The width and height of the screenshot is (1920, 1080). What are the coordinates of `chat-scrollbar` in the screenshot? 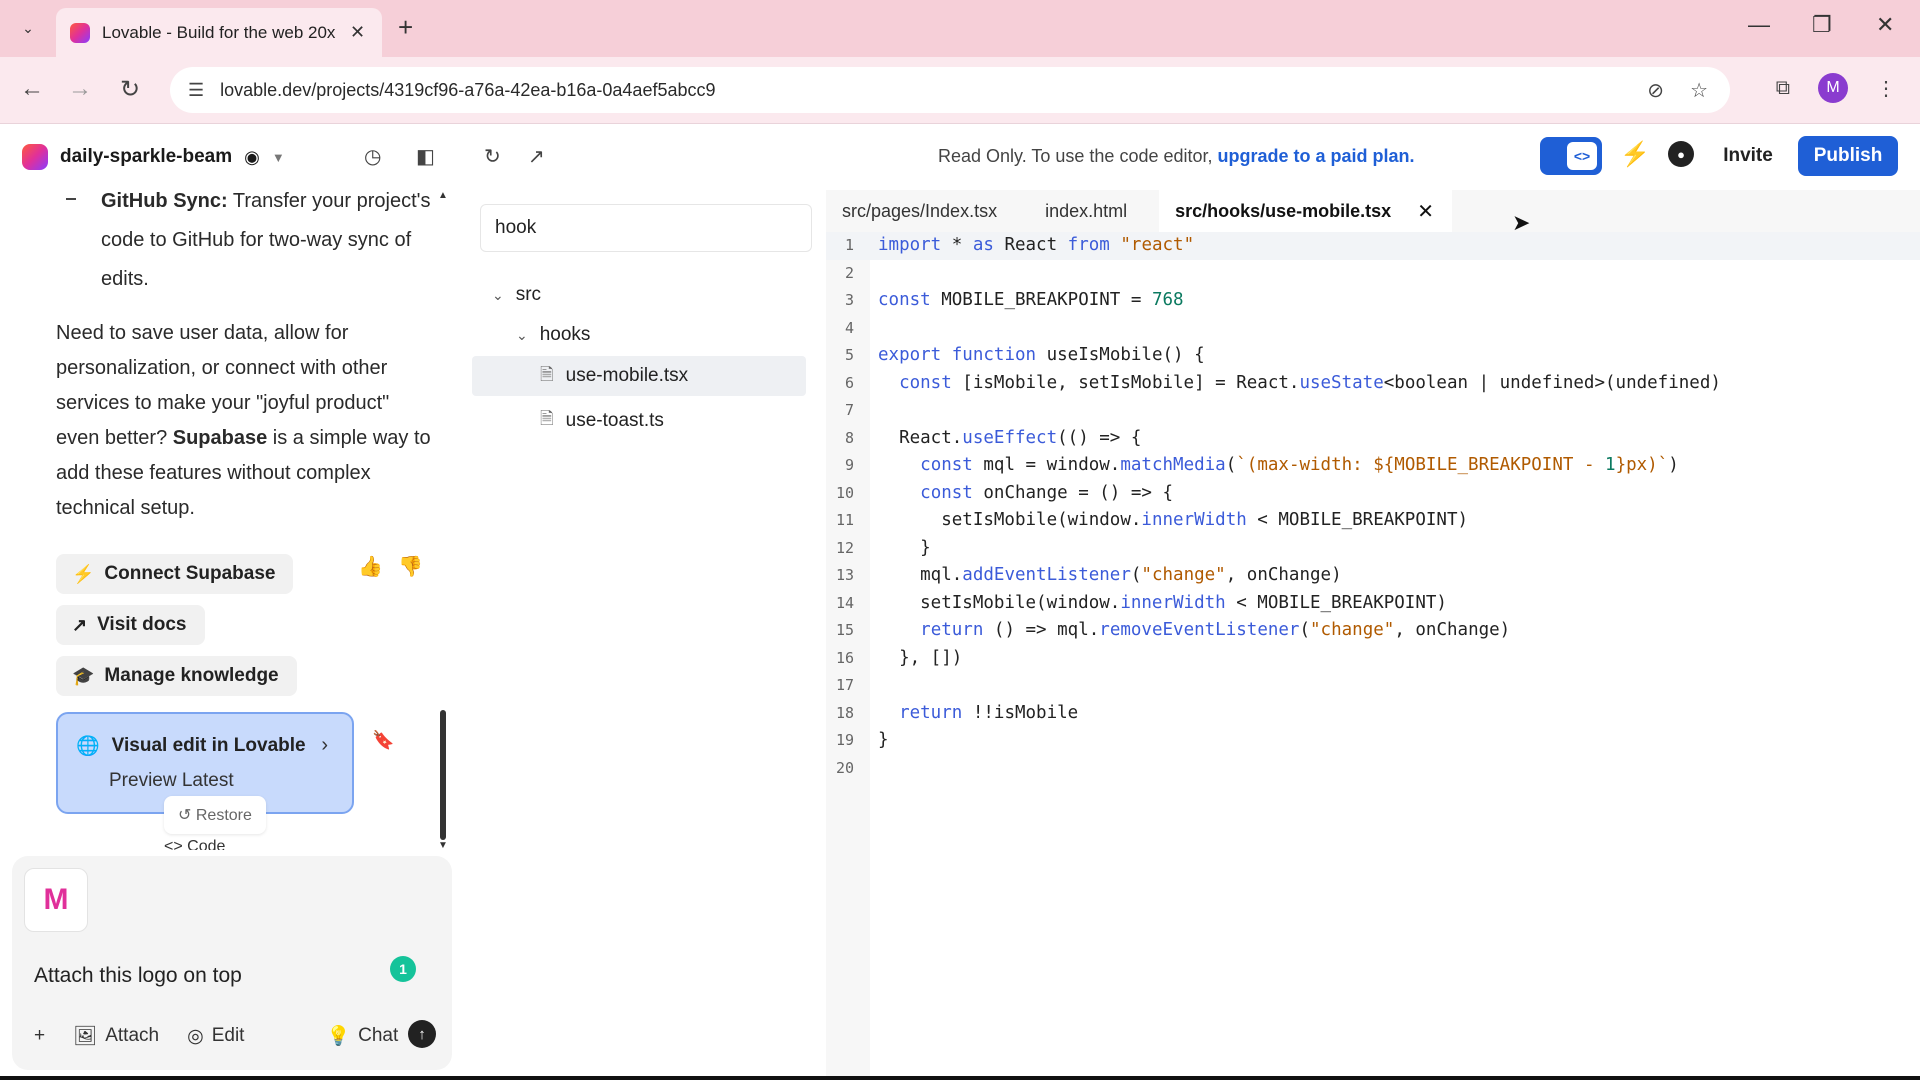 It's located at (443, 775).